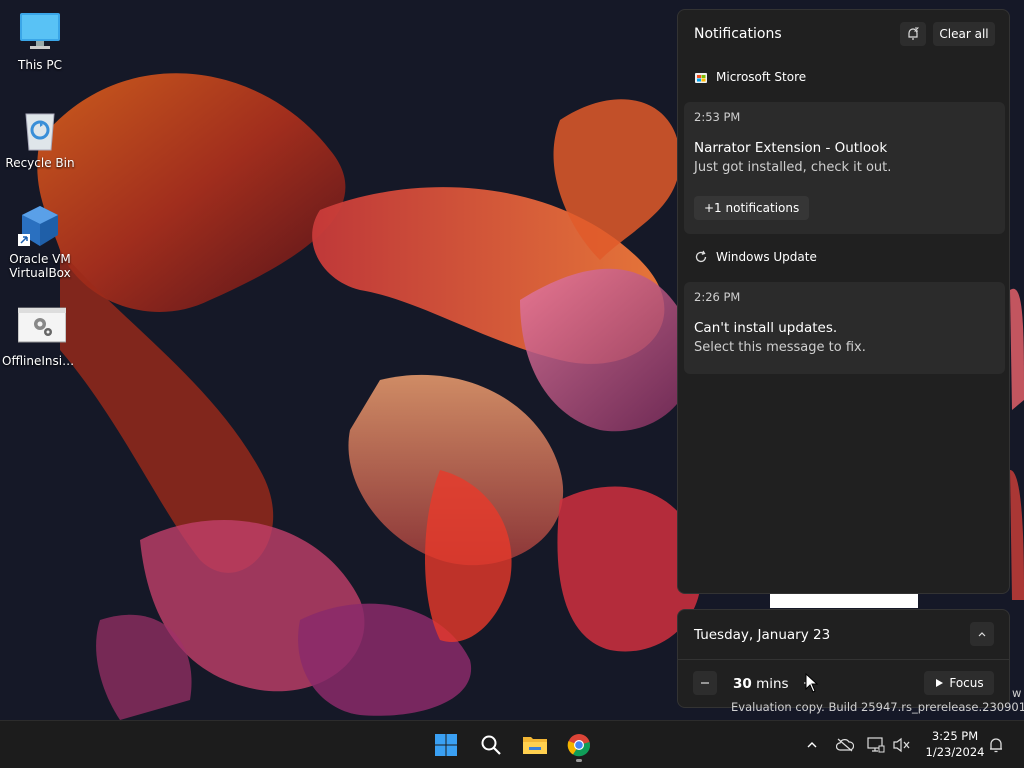  I want to click on desktop-icon-recycle-bin: Recycle Bin, so click(40, 139).